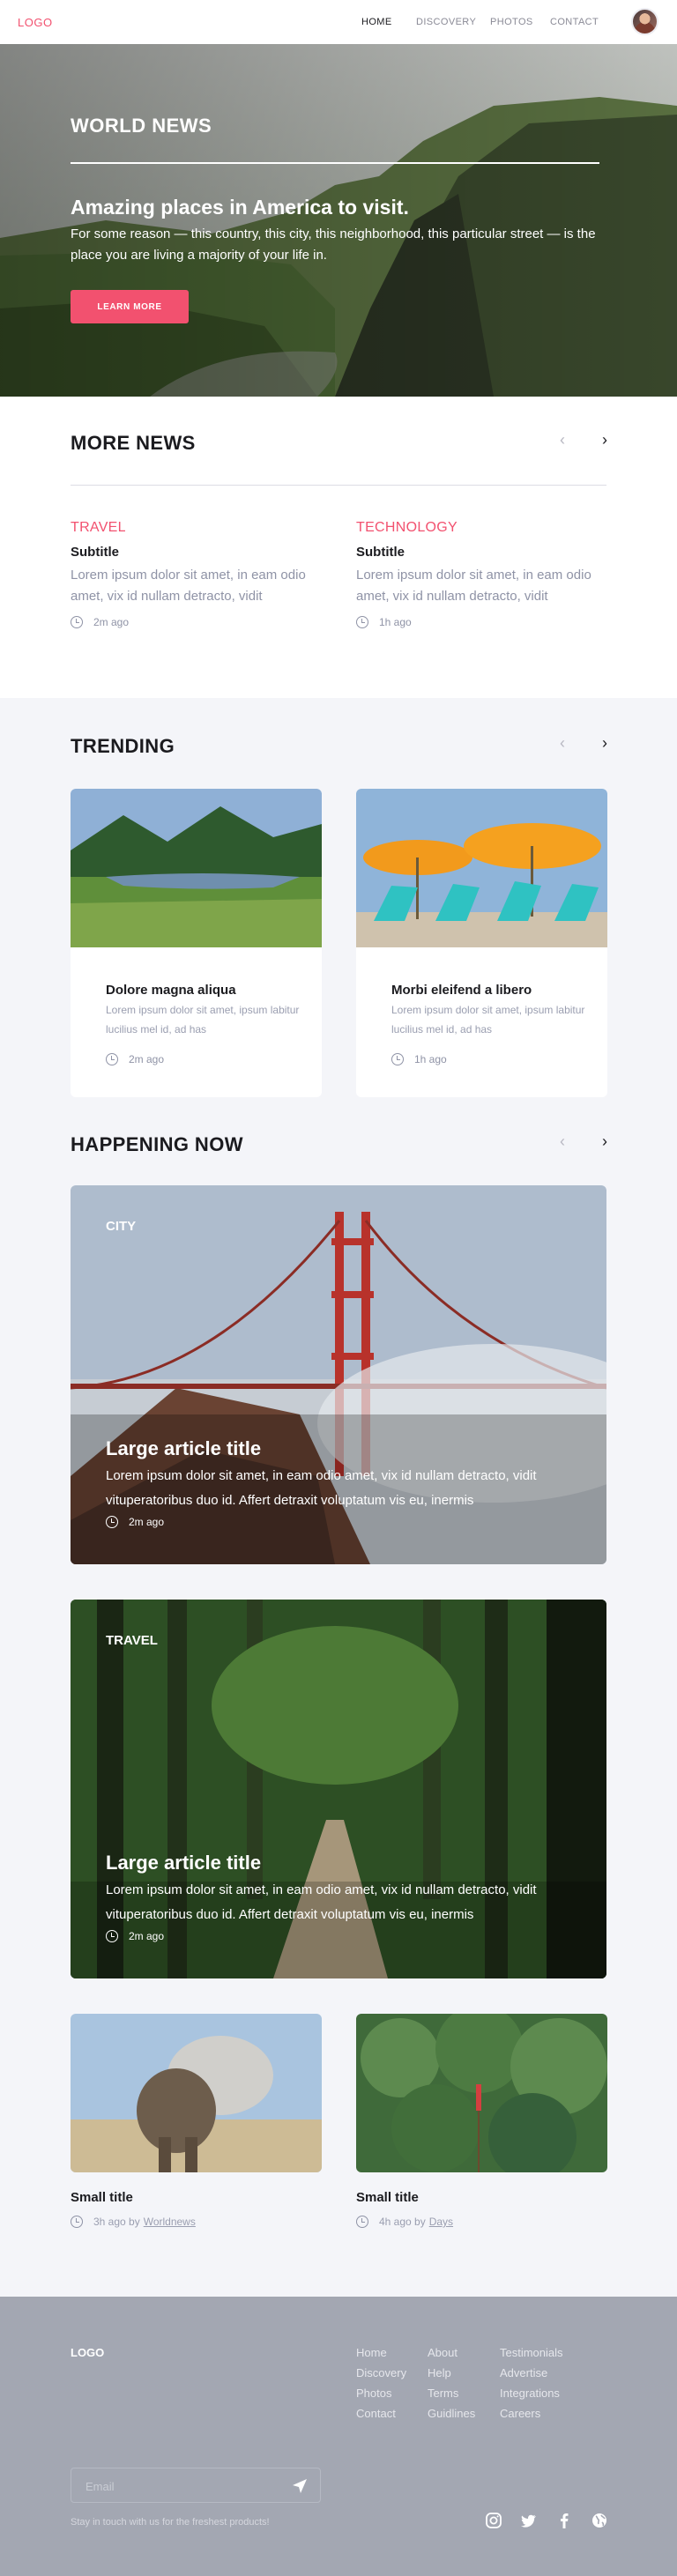 This screenshot has width=677, height=2576. Describe the element at coordinates (371, 2352) in the screenshot. I see `footer-link-home: Home` at that location.